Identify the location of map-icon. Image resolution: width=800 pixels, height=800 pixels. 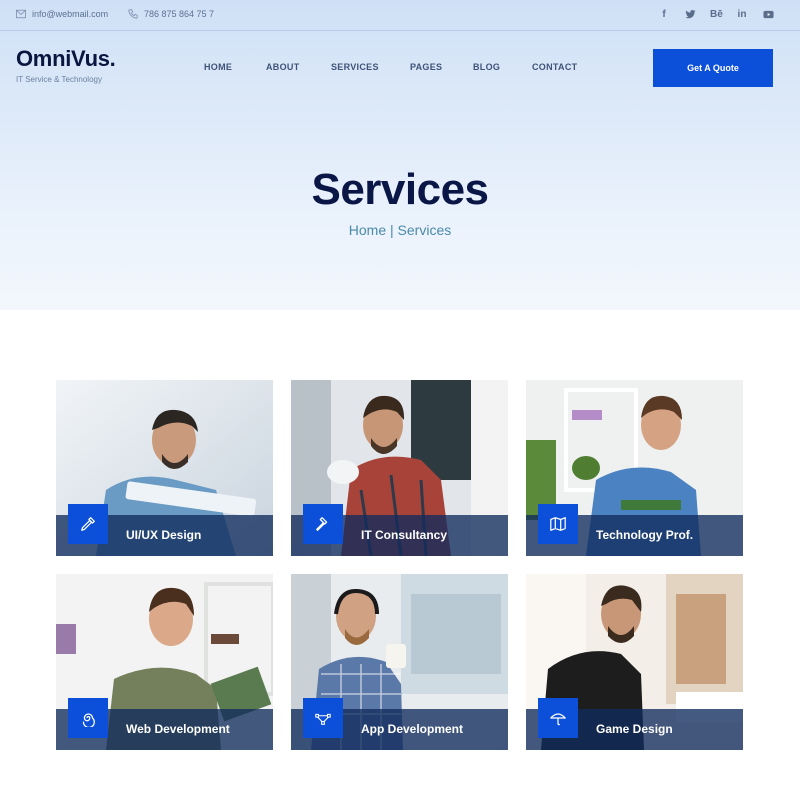
(558, 524).